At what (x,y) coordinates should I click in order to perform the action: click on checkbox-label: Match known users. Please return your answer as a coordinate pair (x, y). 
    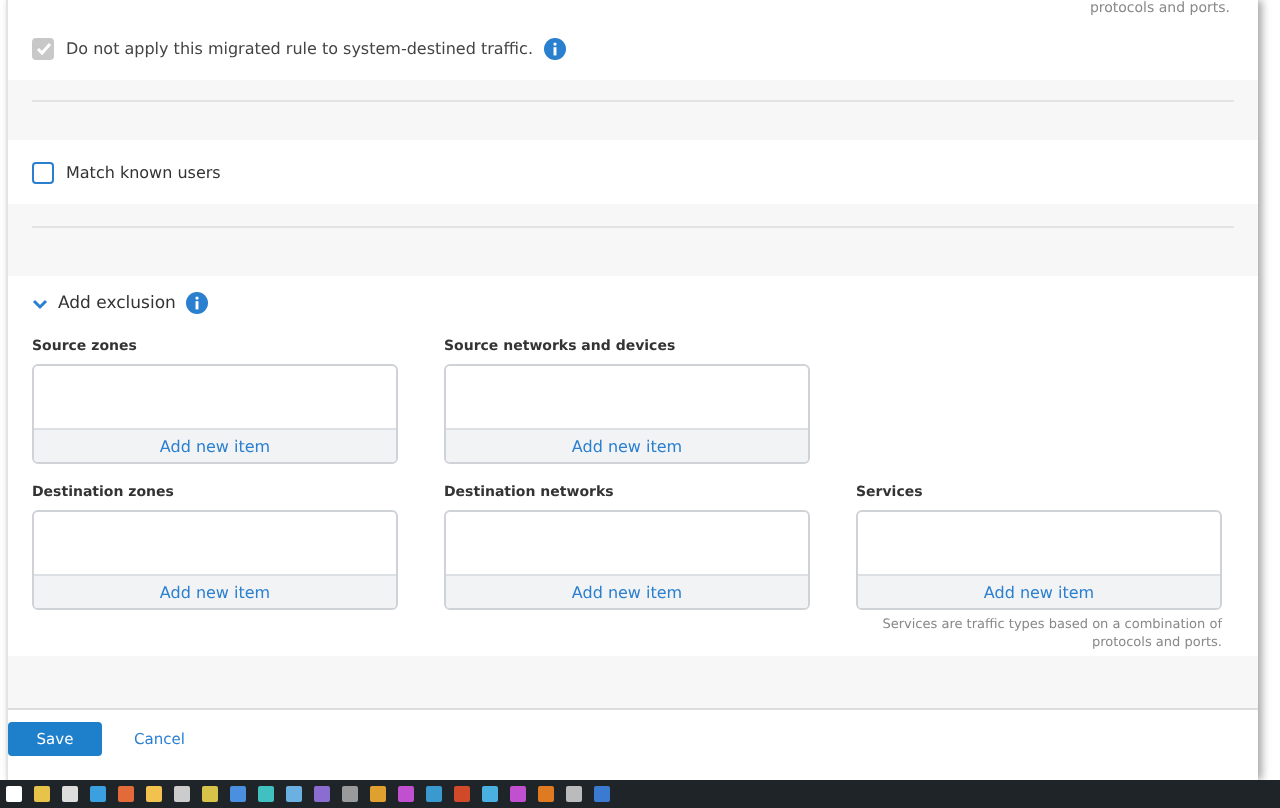
    Looking at the image, I should click on (143, 172).